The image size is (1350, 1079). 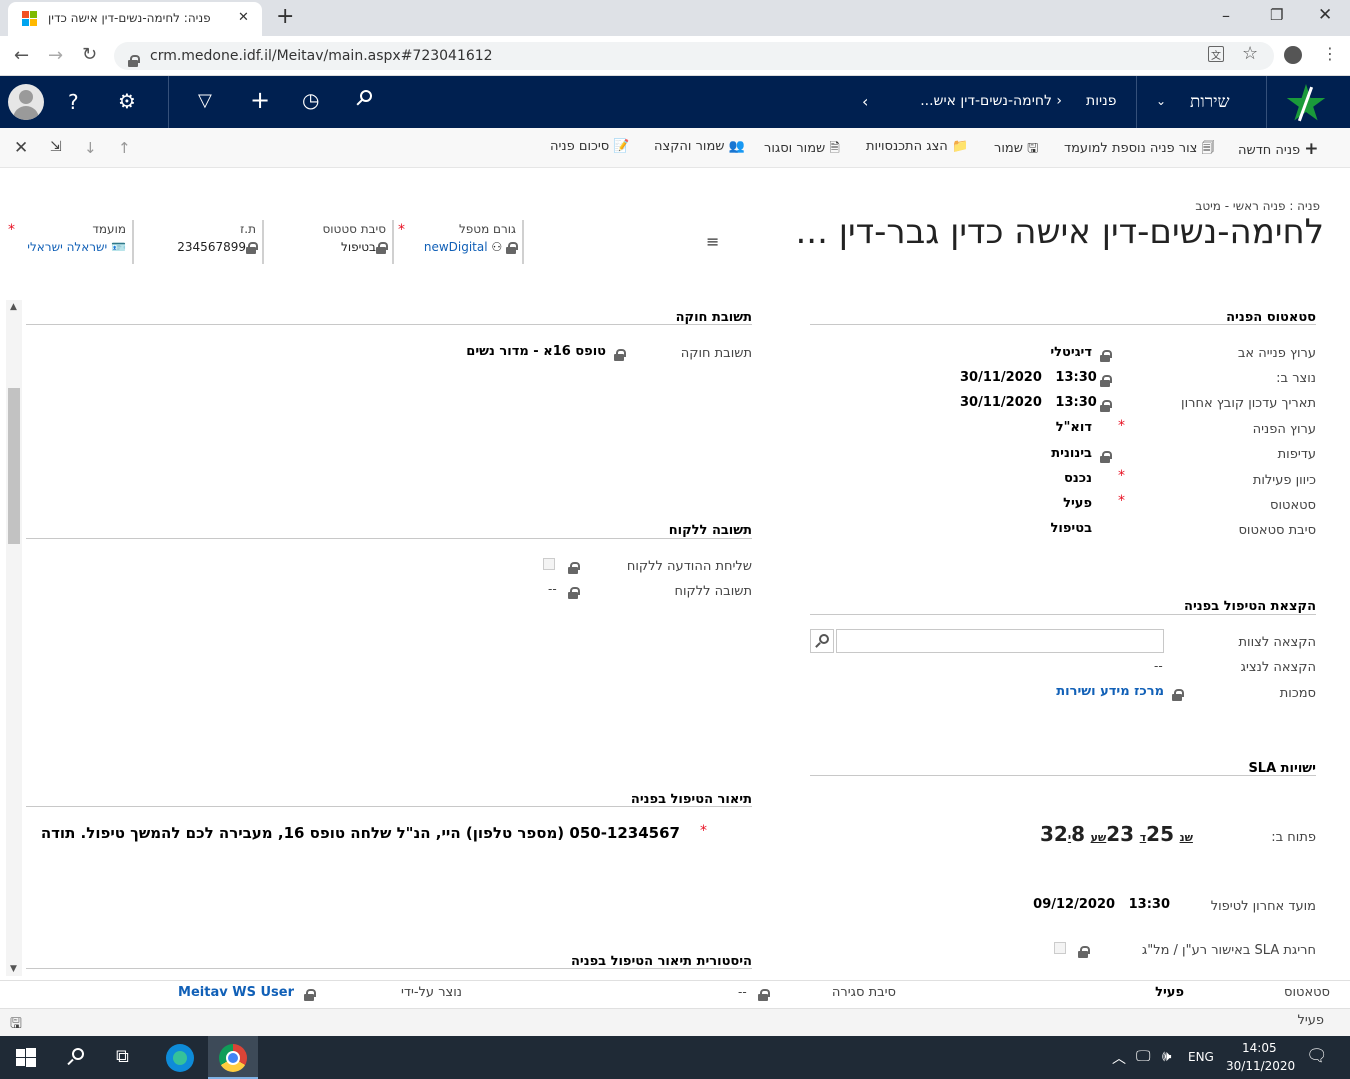 What do you see at coordinates (917, 146) in the screenshot?
I see `cmd-show-plans: 📁 הצג התכנסויות` at bounding box center [917, 146].